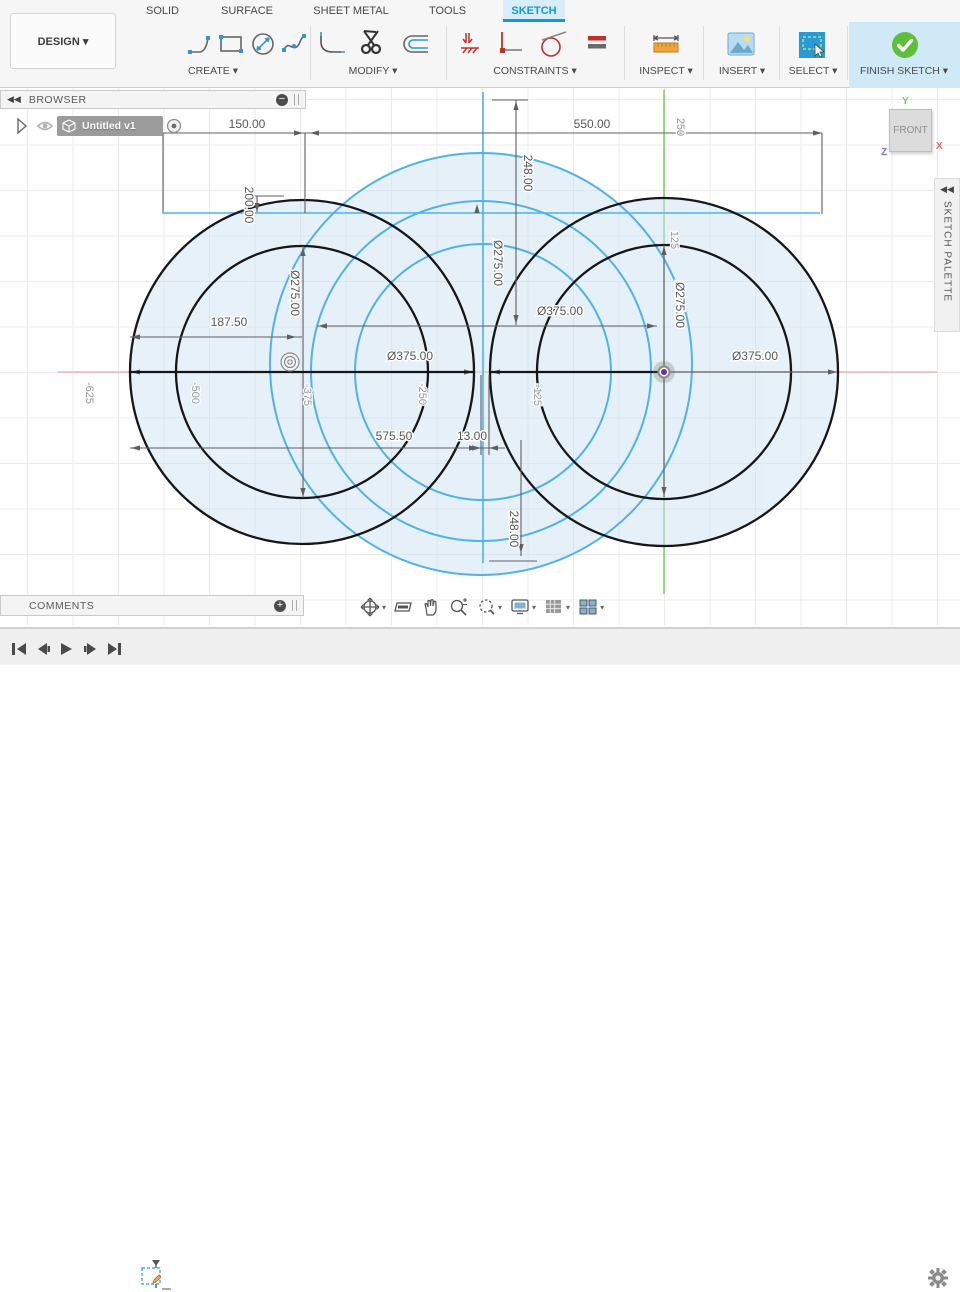 This screenshot has width=960, height=1292. What do you see at coordinates (195, 393) in the screenshot?
I see `grid-coordinate-label: -500` at bounding box center [195, 393].